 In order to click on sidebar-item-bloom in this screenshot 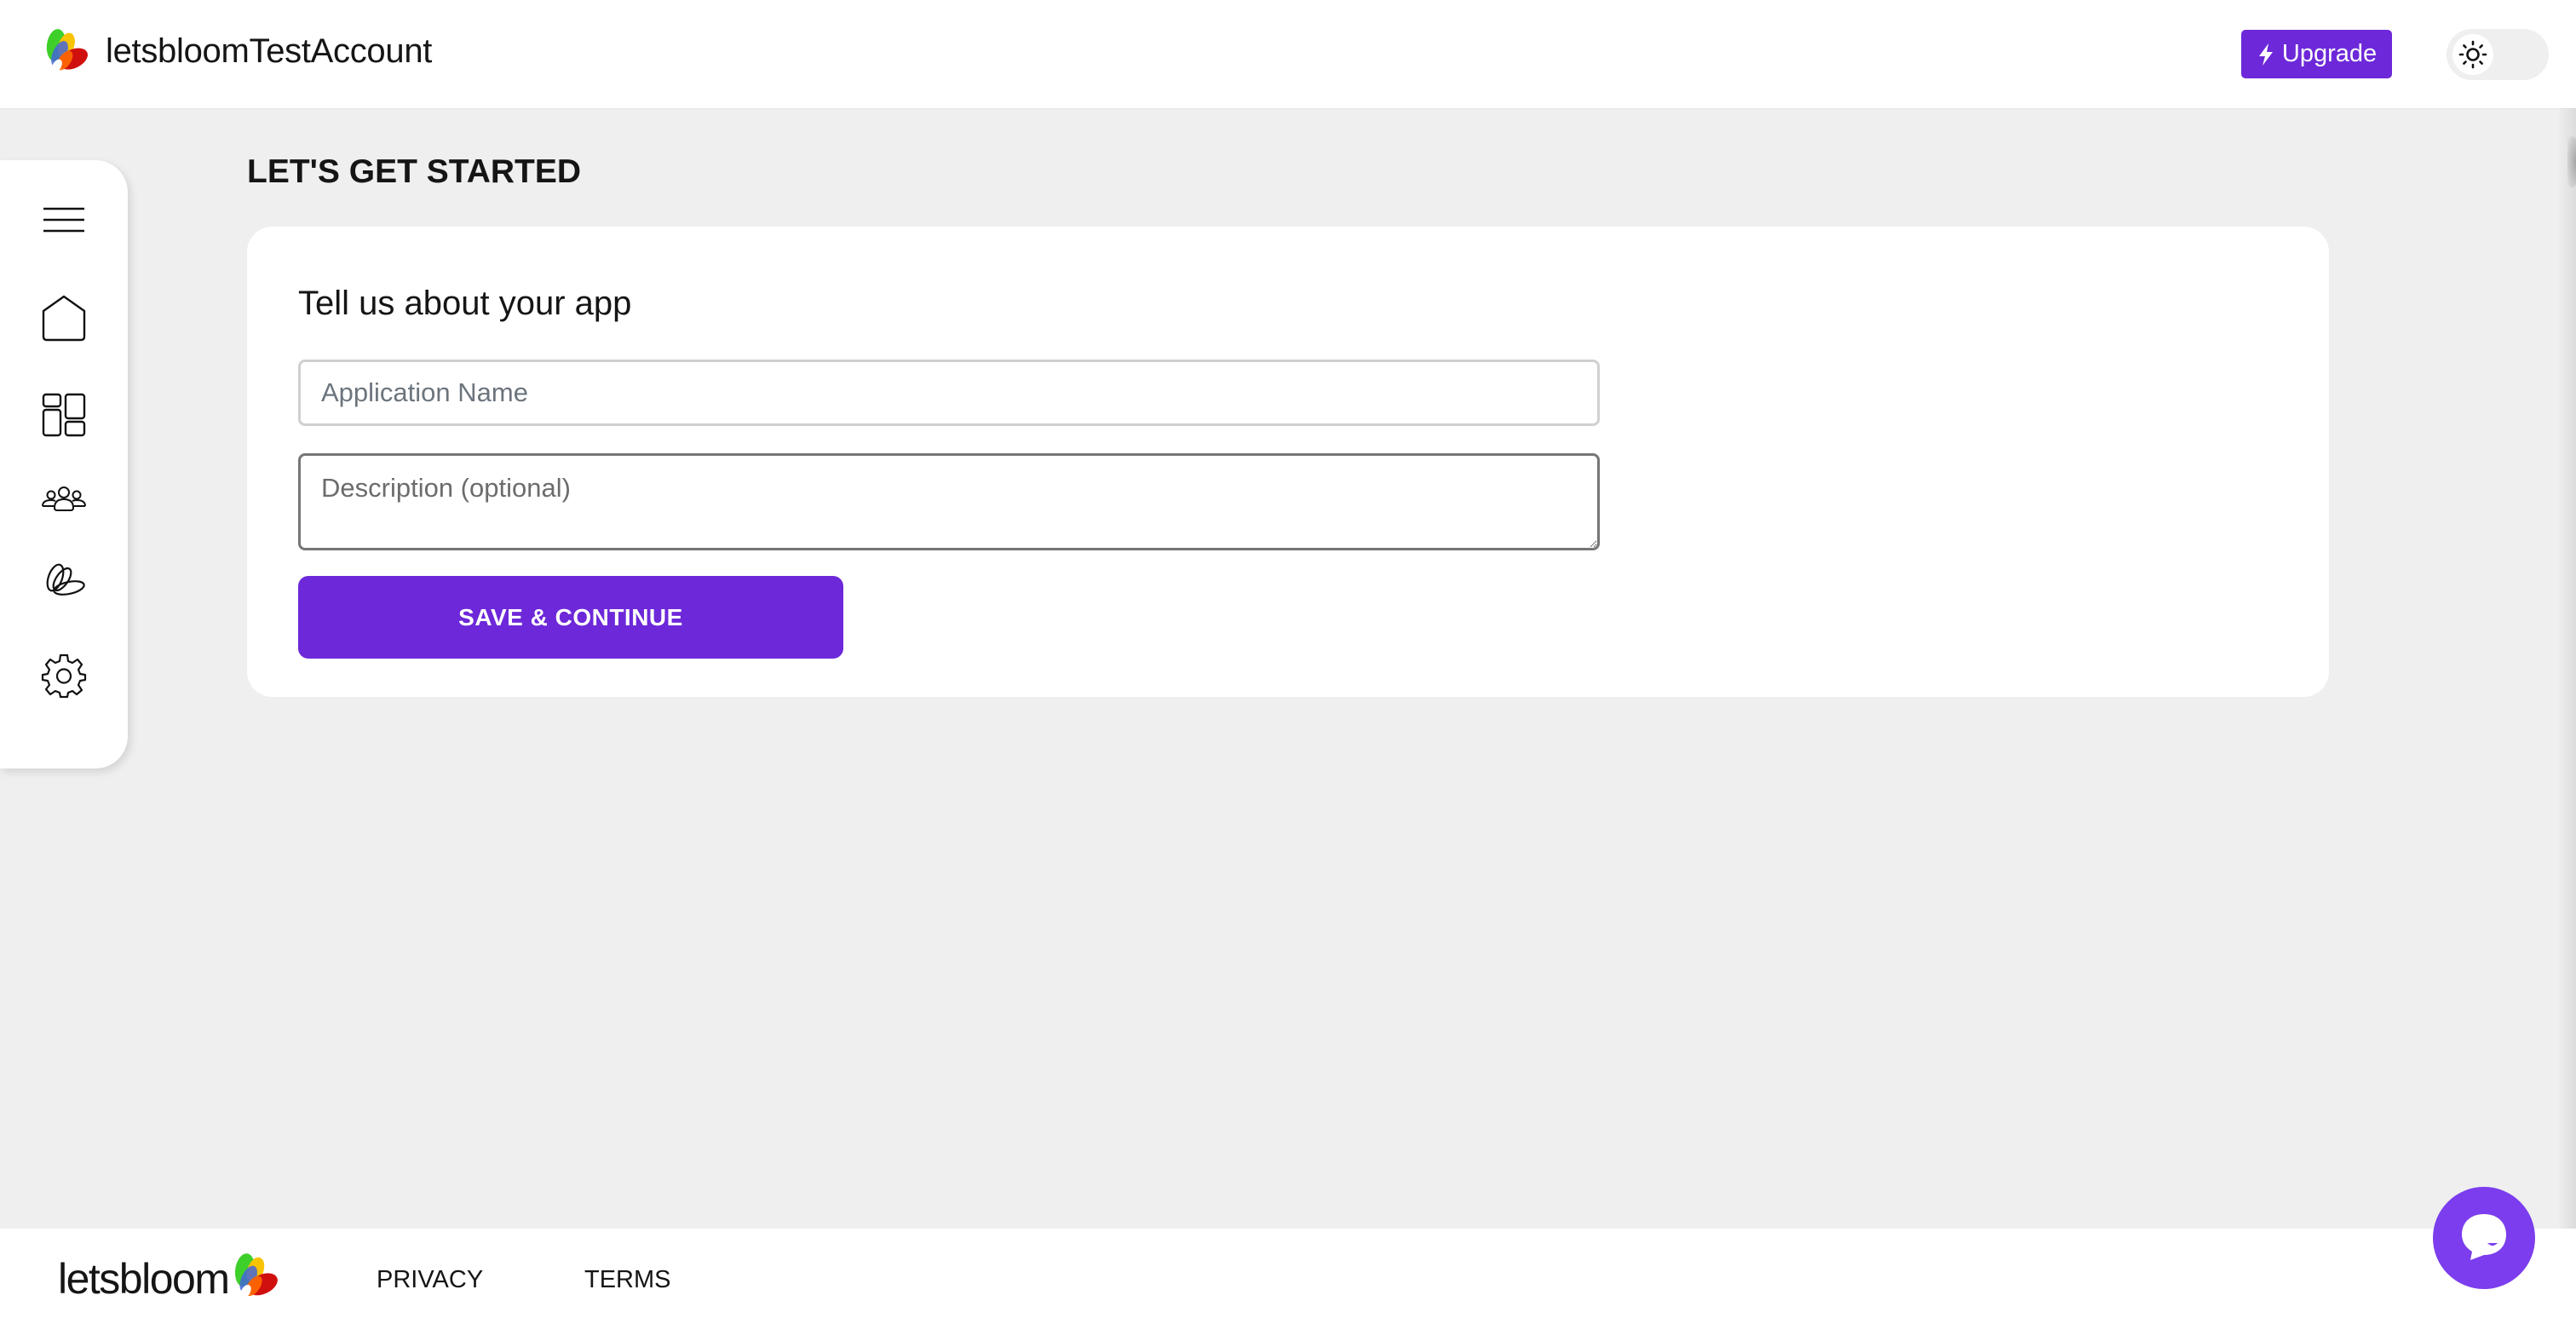, I will do `click(64, 579)`.